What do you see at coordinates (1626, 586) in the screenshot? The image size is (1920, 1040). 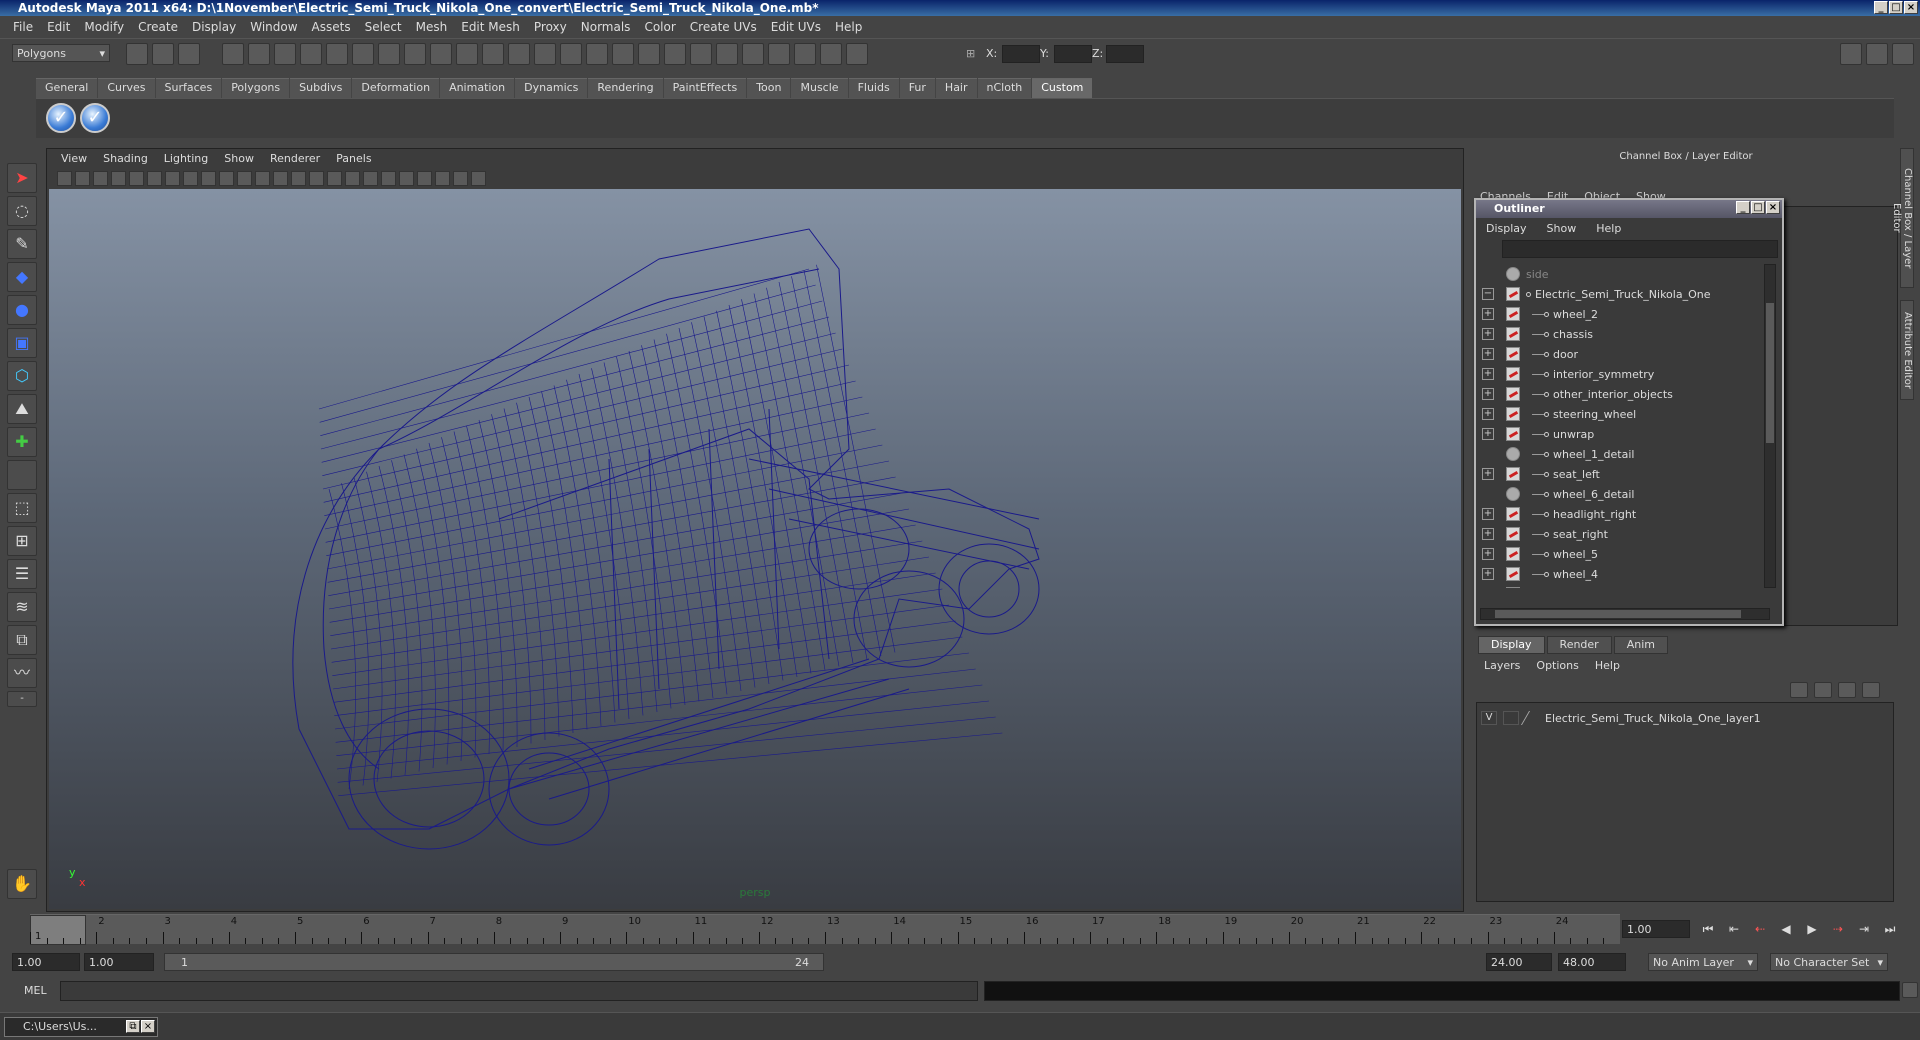 I see `outliner-item-wheel_3: +wheel_3` at bounding box center [1626, 586].